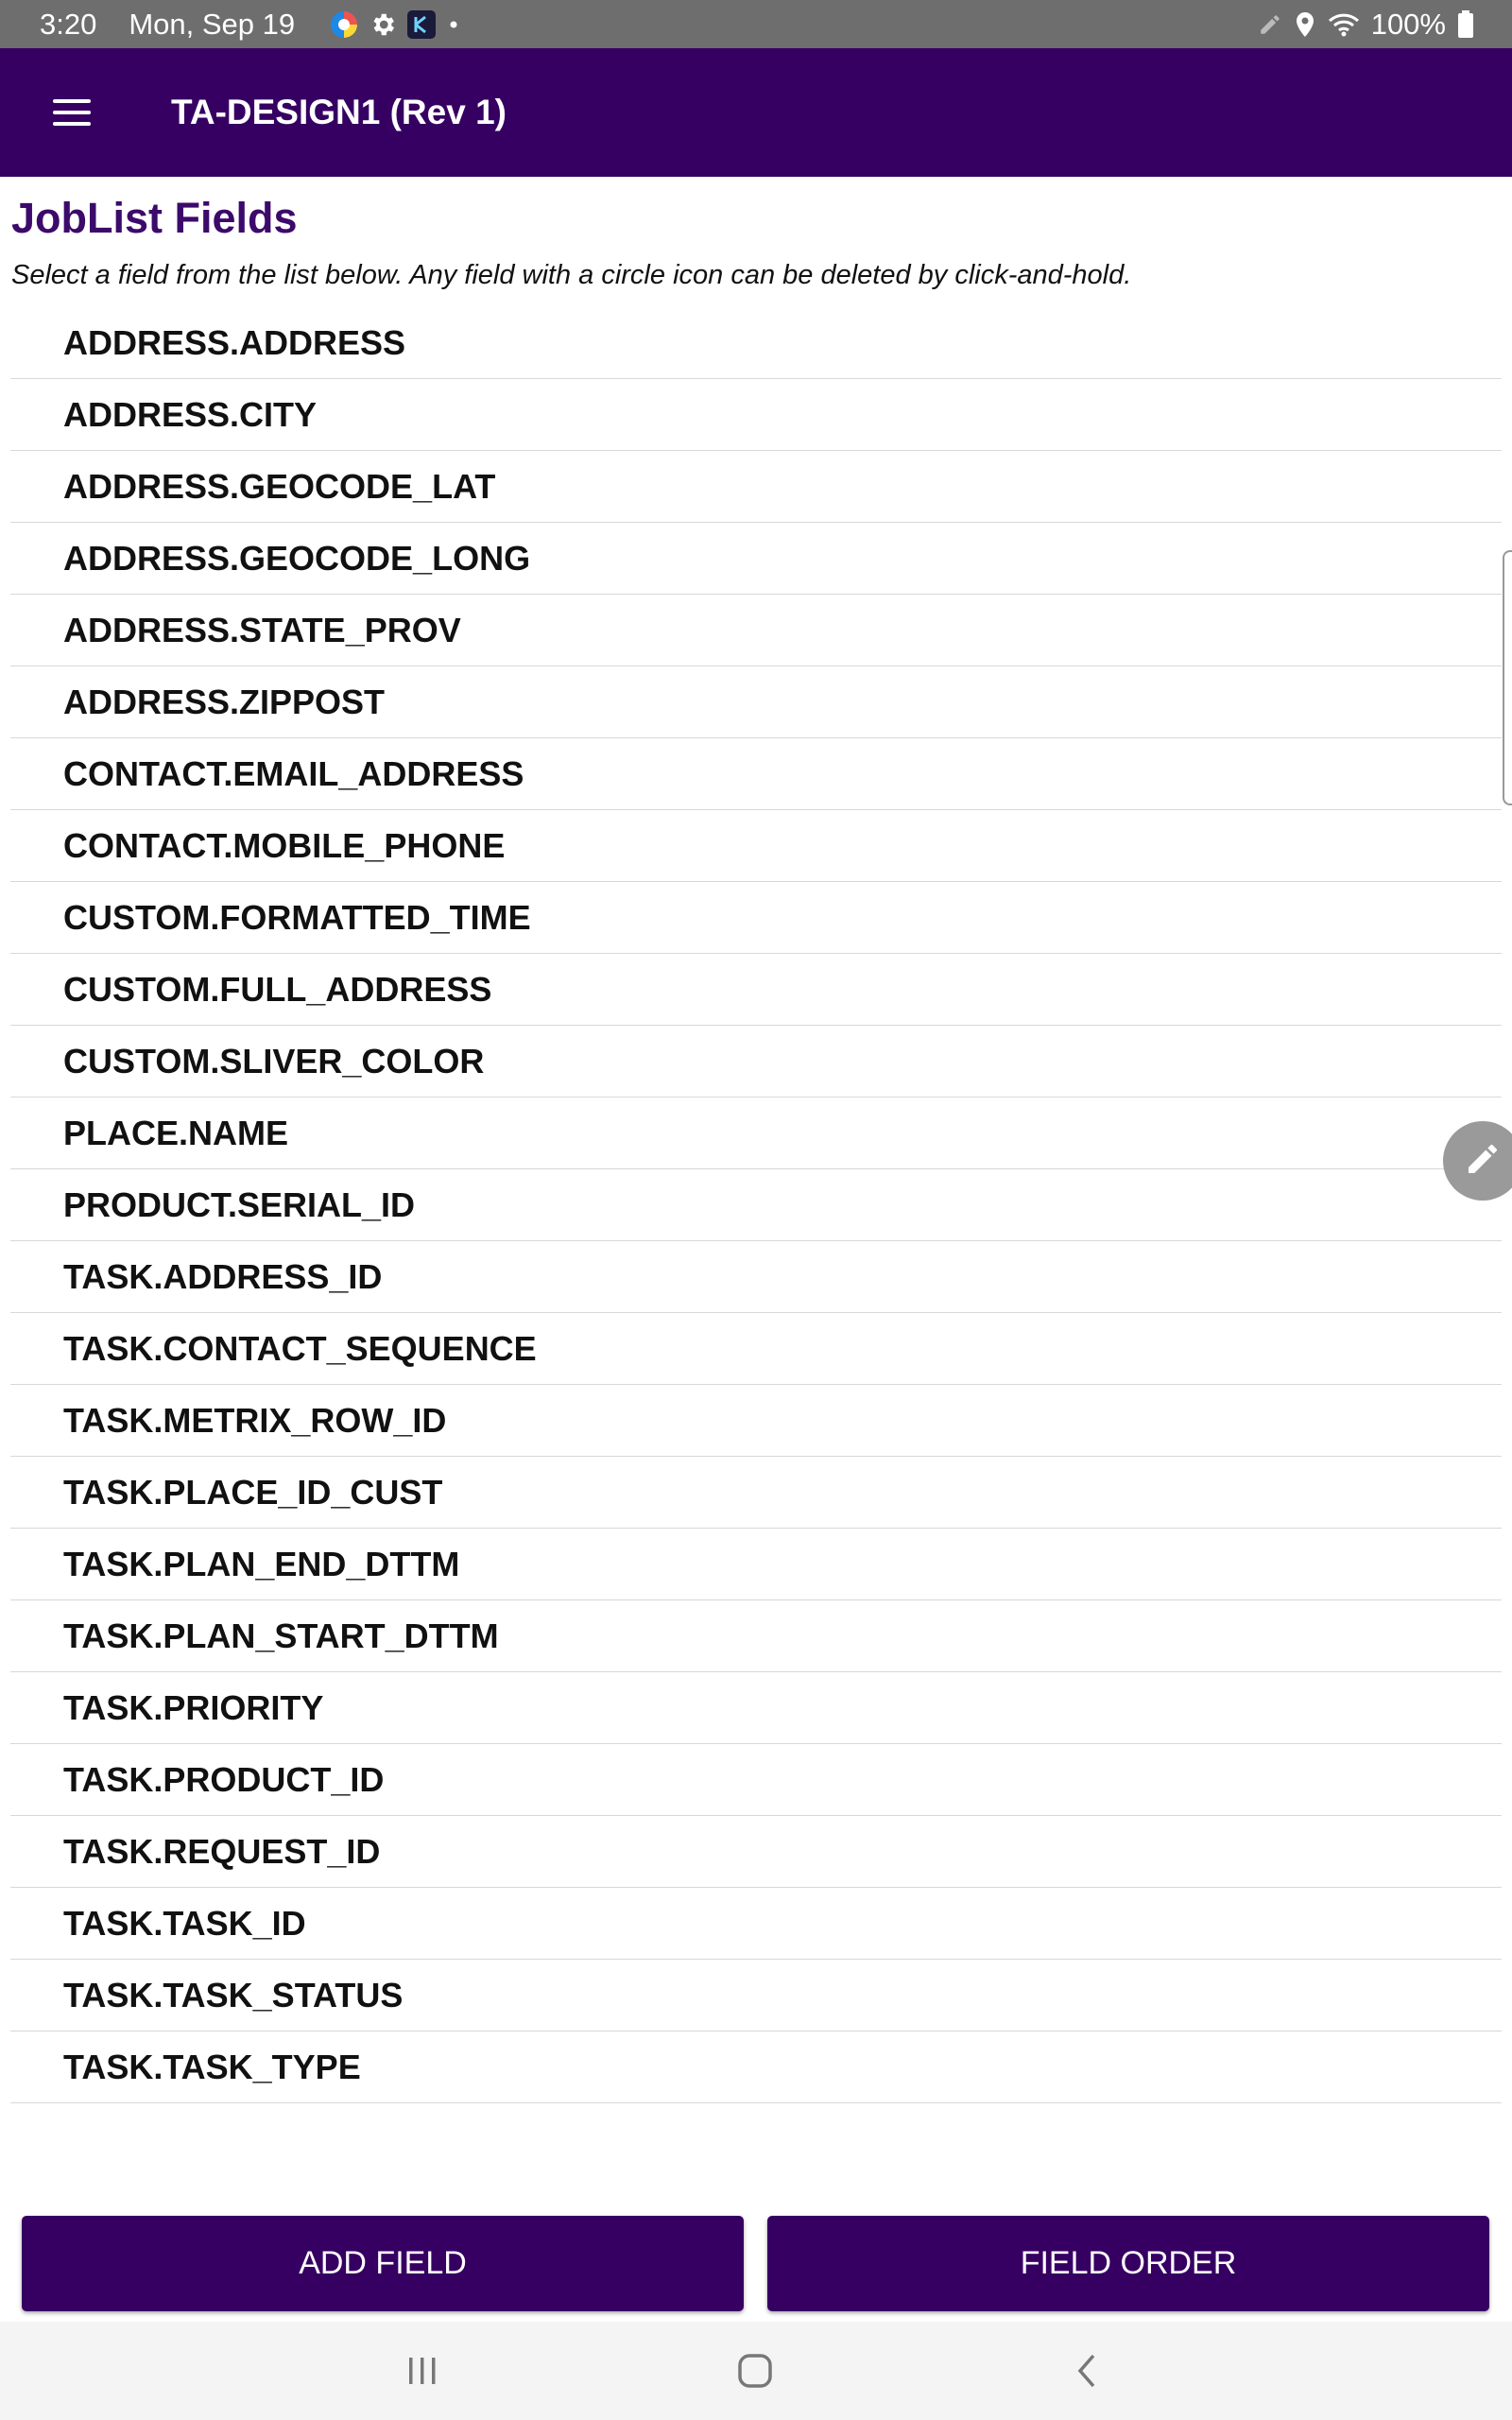 The width and height of the screenshot is (1512, 2420). What do you see at coordinates (1128, 2263) in the screenshot?
I see `field-order-button: FIELD ORDER` at bounding box center [1128, 2263].